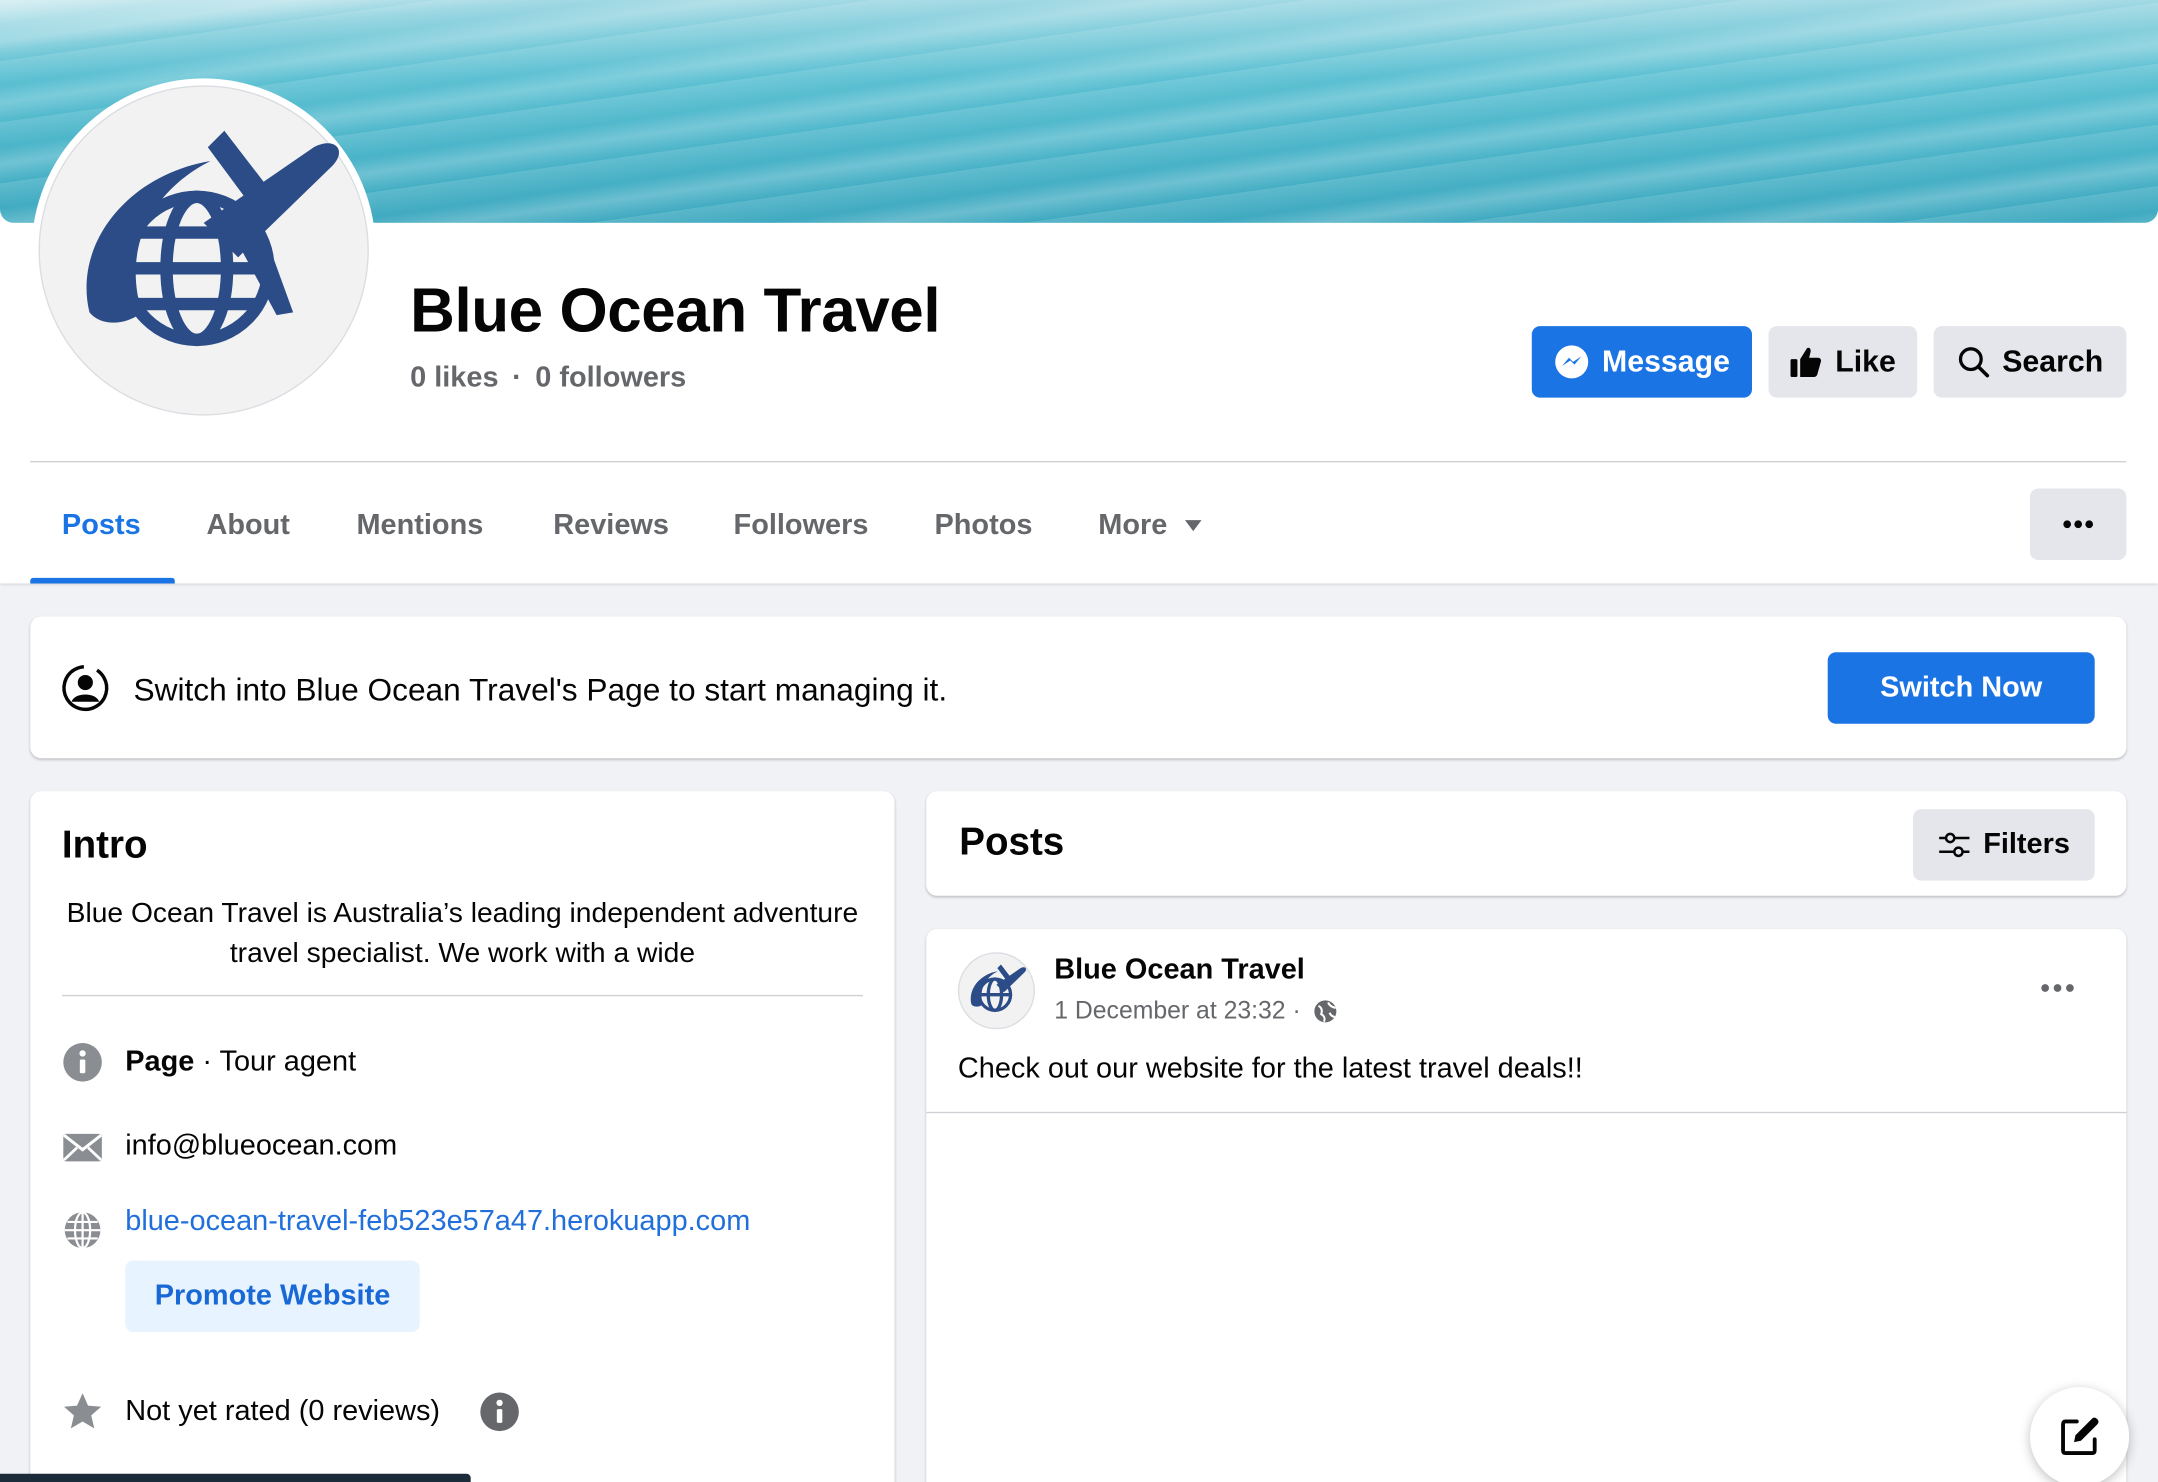  What do you see at coordinates (1526, 1112) in the screenshot?
I see `post-divider` at bounding box center [1526, 1112].